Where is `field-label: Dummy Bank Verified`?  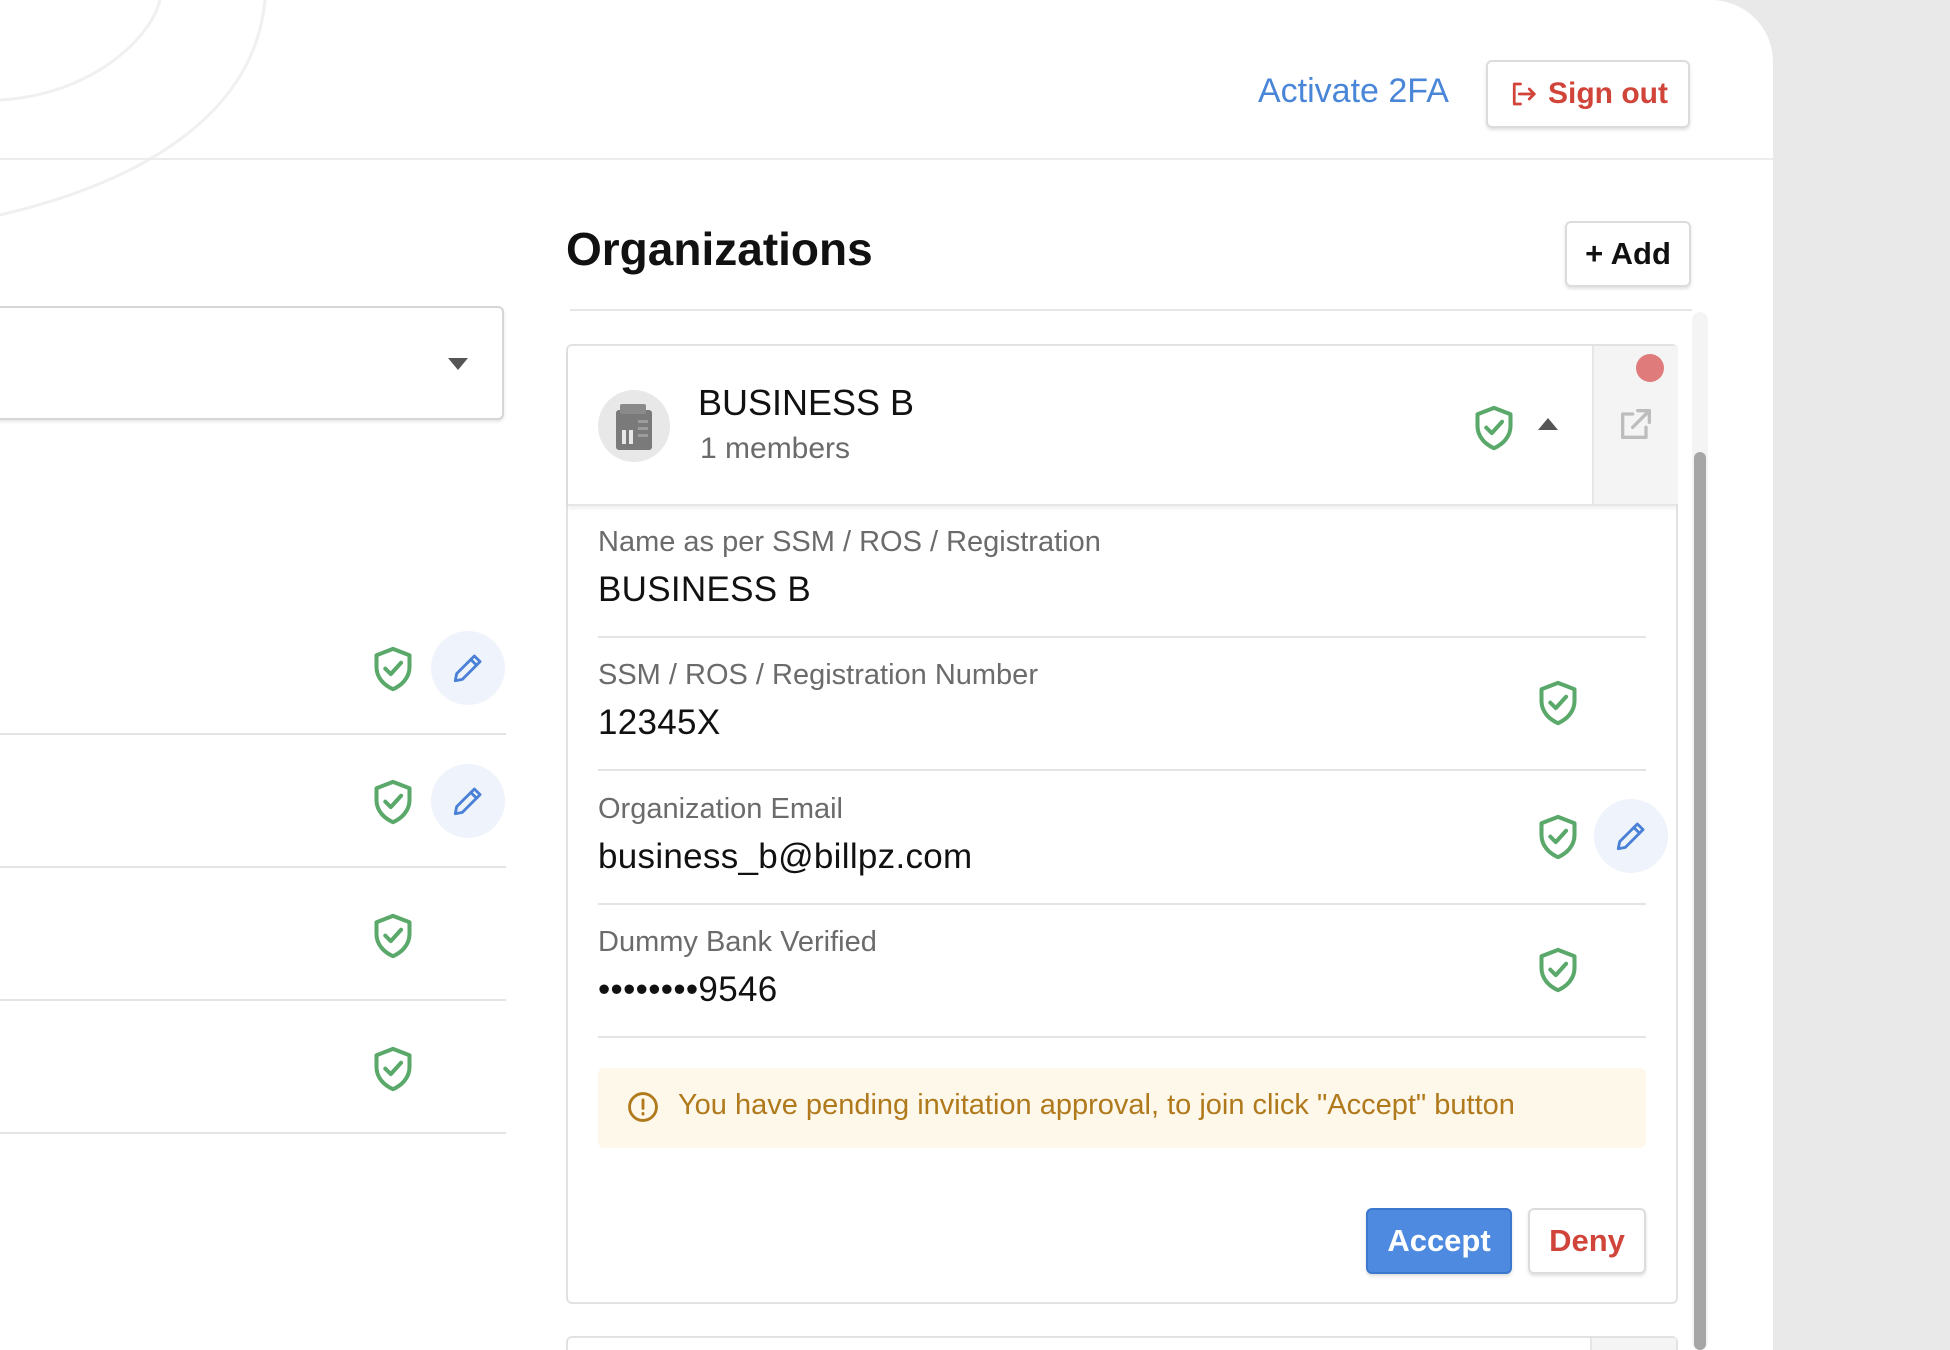
field-label: Dummy Bank Verified is located at coordinates (737, 942).